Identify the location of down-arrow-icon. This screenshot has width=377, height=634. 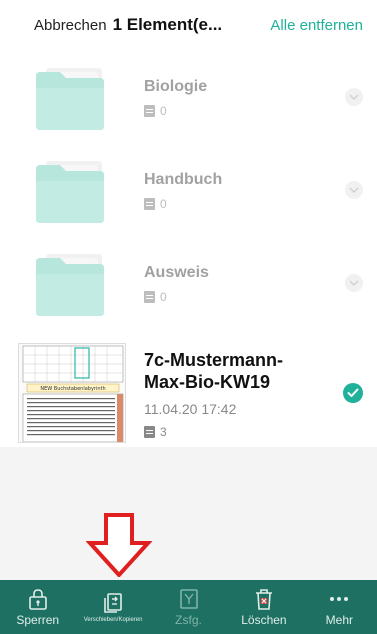
(119, 545).